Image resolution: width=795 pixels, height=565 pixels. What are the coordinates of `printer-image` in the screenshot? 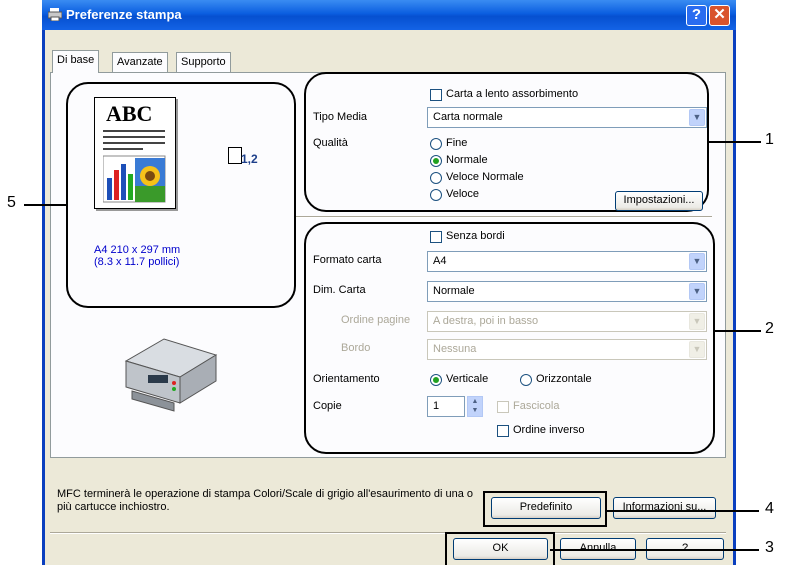 It's located at (171, 375).